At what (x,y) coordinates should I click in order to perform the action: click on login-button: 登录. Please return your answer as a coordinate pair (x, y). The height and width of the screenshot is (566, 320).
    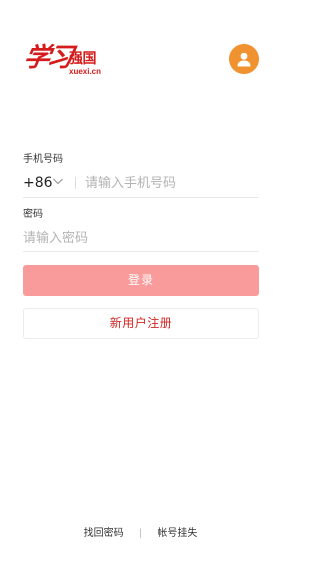
    Looking at the image, I should click on (141, 280).